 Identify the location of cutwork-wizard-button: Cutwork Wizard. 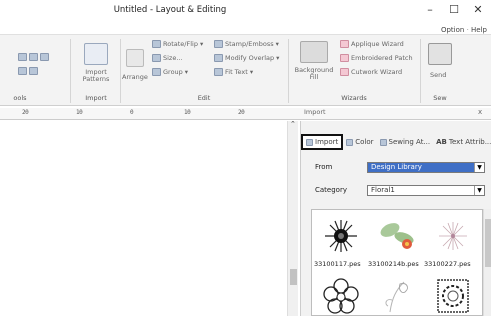
(371, 72).